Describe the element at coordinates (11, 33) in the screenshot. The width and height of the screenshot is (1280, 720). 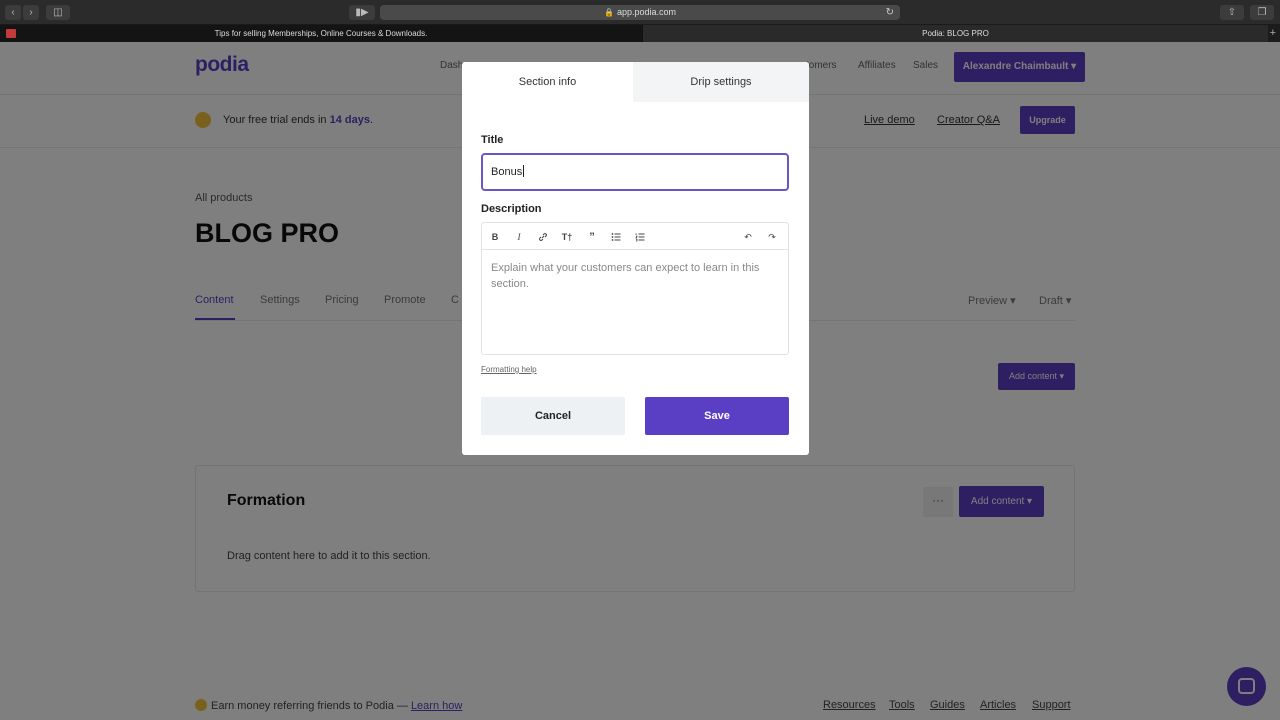
I see `gmail-favicon-icon` at that location.